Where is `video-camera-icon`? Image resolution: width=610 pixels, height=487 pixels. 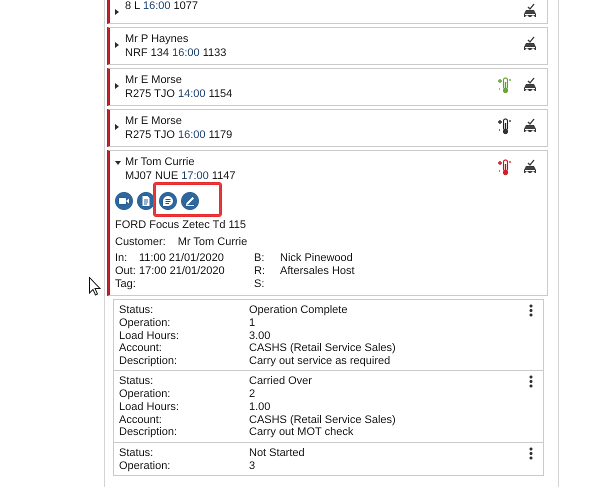 video-camera-icon is located at coordinates (124, 201).